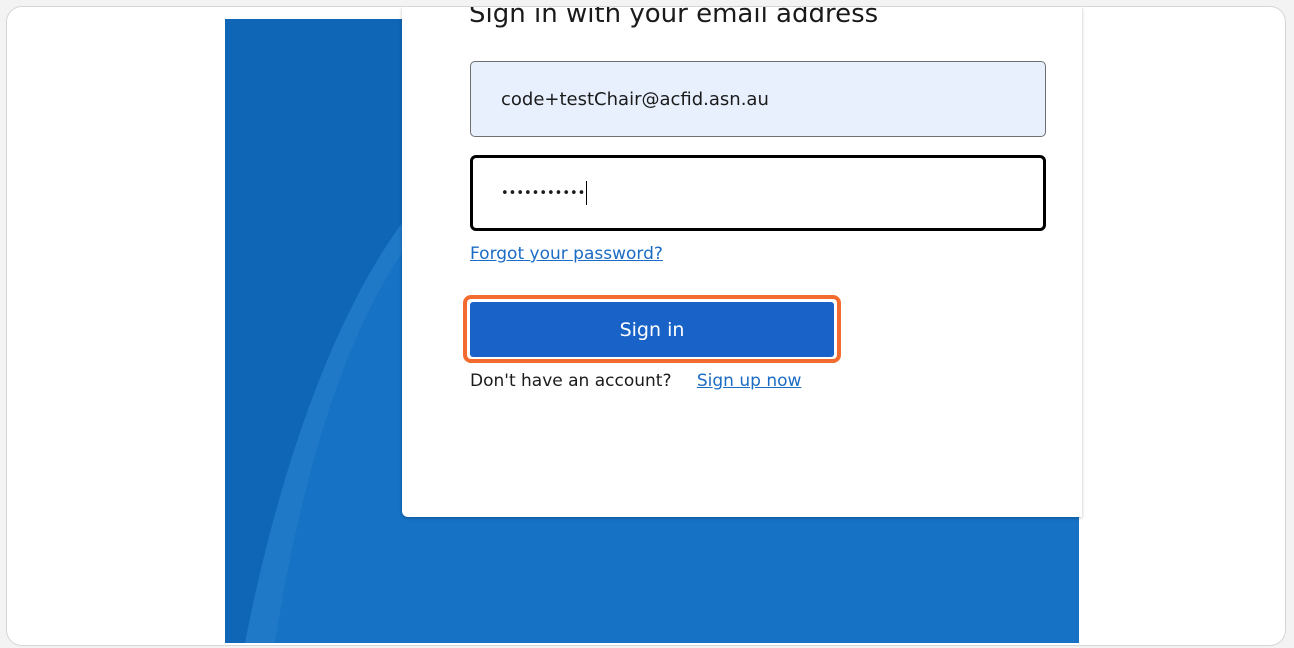 The image size is (1294, 648). I want to click on password-masked-value: •••••••••••, so click(543, 193).